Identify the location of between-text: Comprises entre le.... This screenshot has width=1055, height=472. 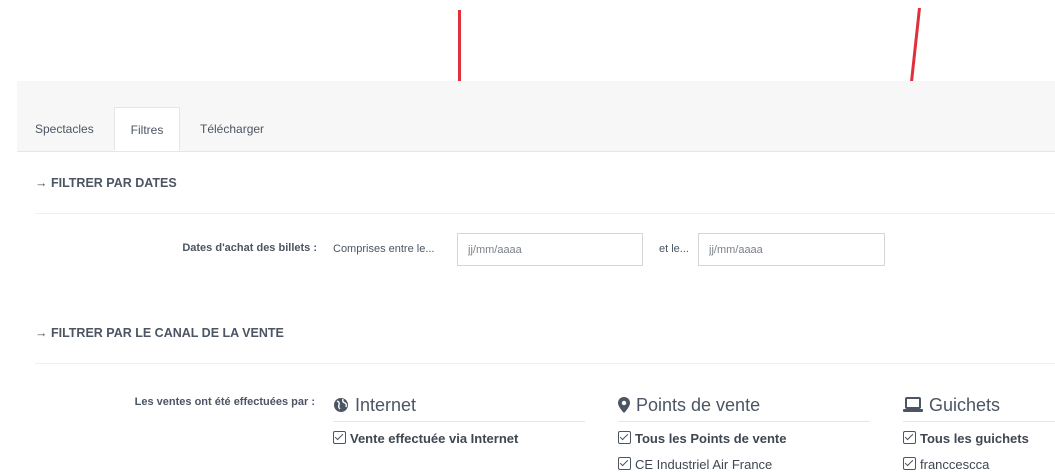
(384, 249).